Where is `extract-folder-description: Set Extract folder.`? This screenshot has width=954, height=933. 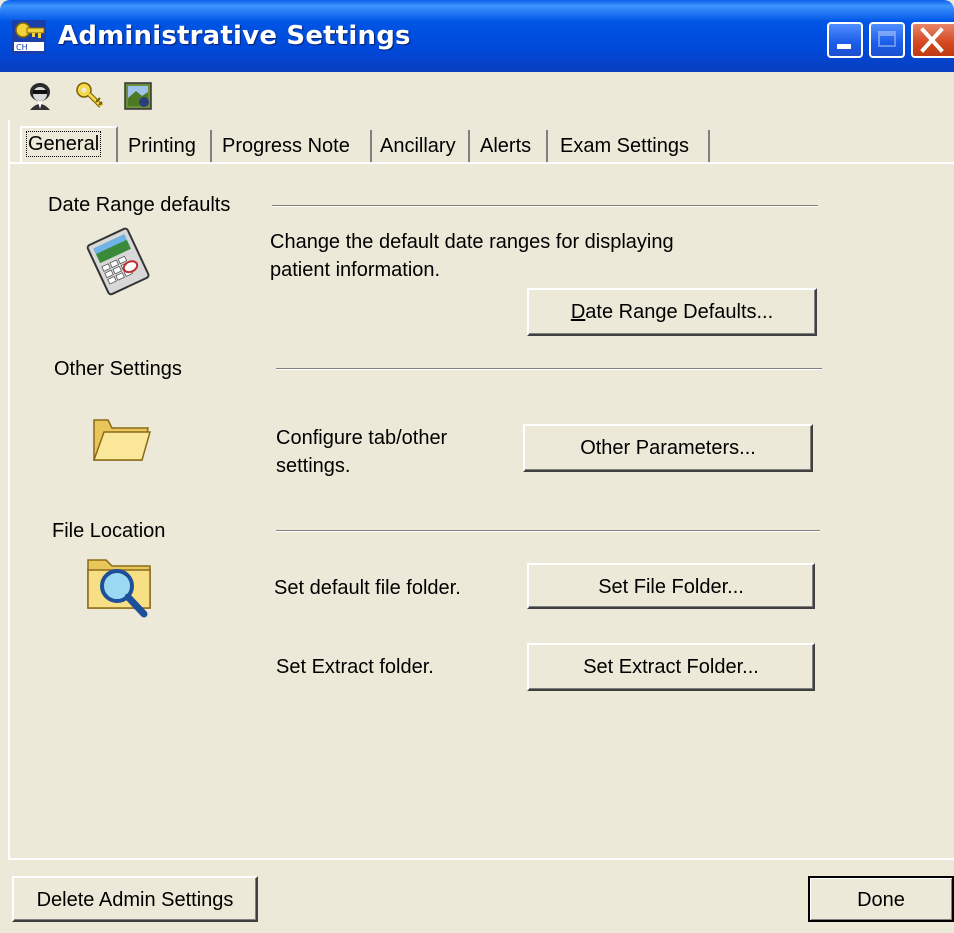
extract-folder-description: Set Extract folder. is located at coordinates (355, 667).